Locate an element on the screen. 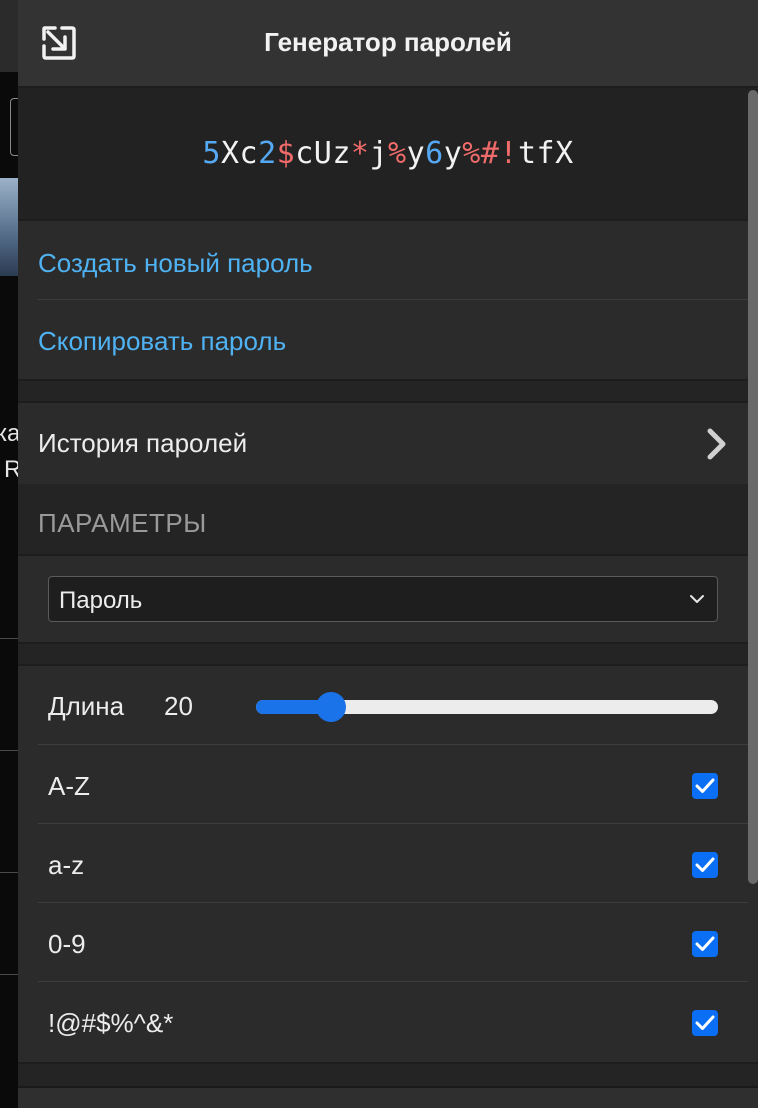 The image size is (758, 1108). chevron-right-icon is located at coordinates (716, 444).